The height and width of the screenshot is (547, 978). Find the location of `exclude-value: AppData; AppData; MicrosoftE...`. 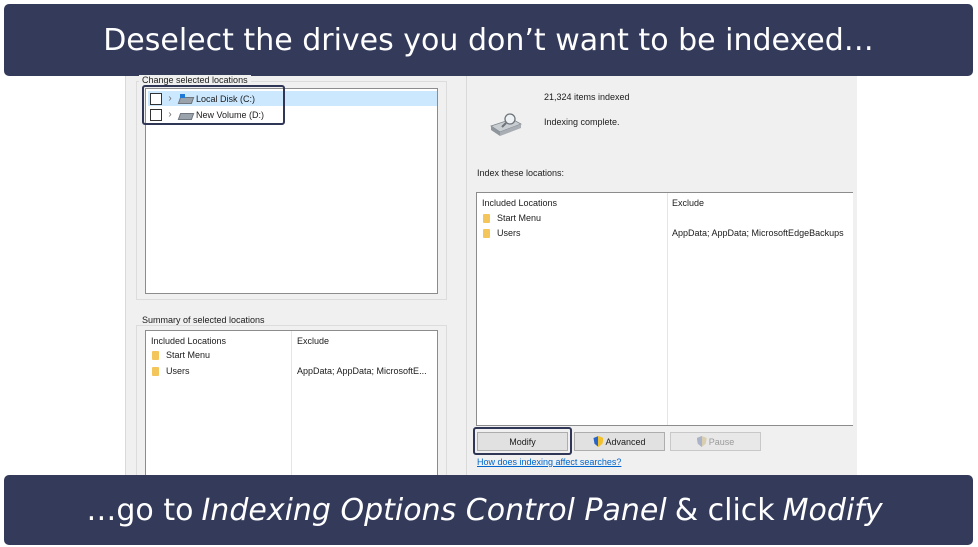

exclude-value: AppData; AppData; MicrosoftE... is located at coordinates (362, 371).